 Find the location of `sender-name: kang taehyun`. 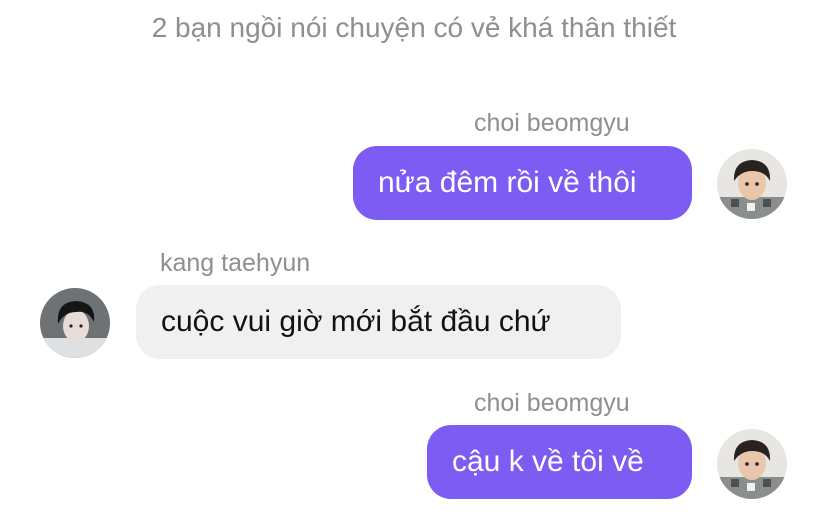

sender-name: kang taehyun is located at coordinates (235, 263).